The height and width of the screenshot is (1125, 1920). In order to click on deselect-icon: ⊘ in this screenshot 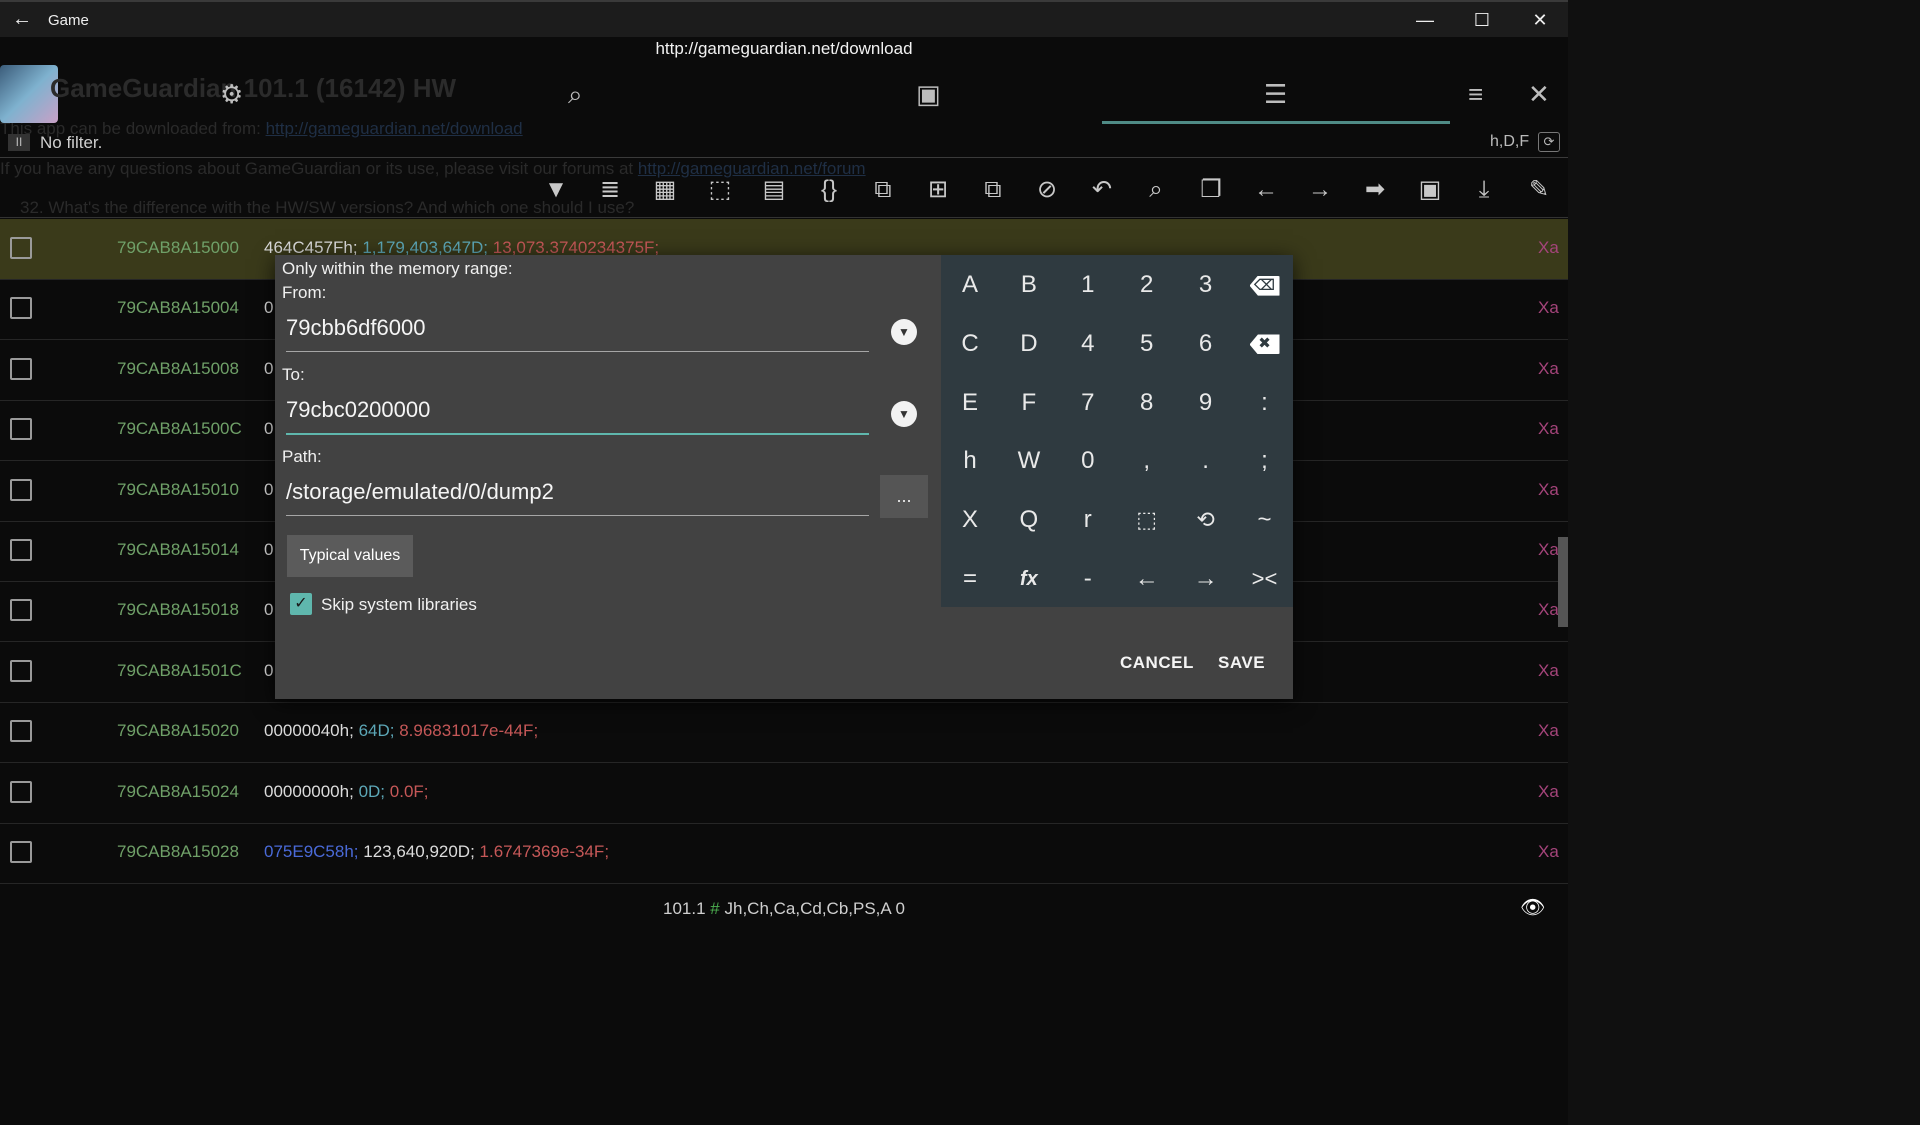, I will do `click(1047, 190)`.